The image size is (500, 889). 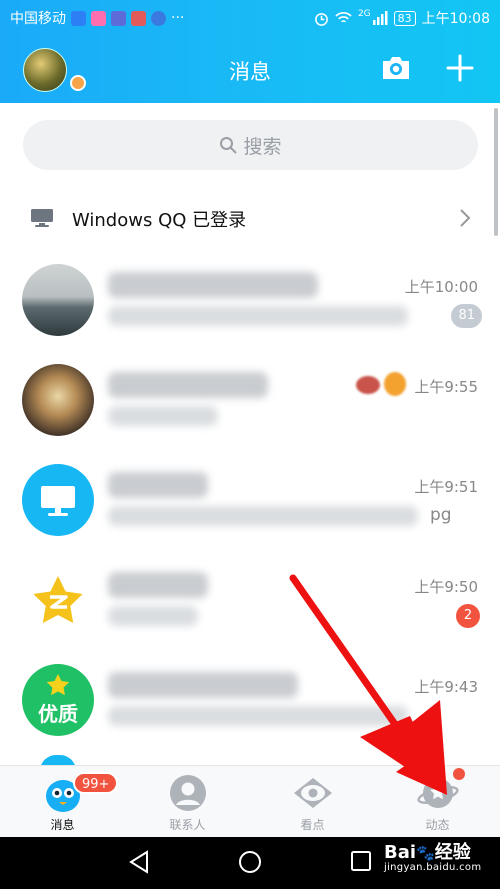 What do you see at coordinates (250, 500) in the screenshot?
I see `conversation-item: pg 上午9:51` at bounding box center [250, 500].